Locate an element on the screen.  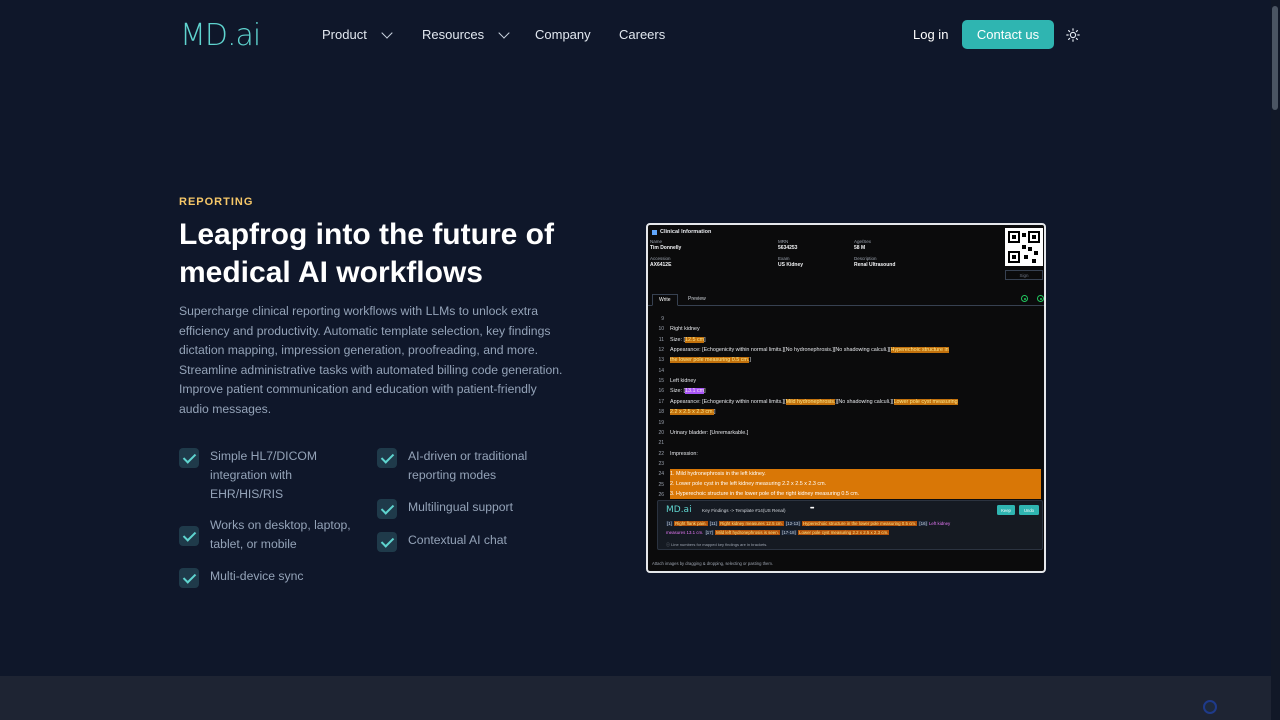
highlight: Mild hydronephrosis. is located at coordinates (810, 402).